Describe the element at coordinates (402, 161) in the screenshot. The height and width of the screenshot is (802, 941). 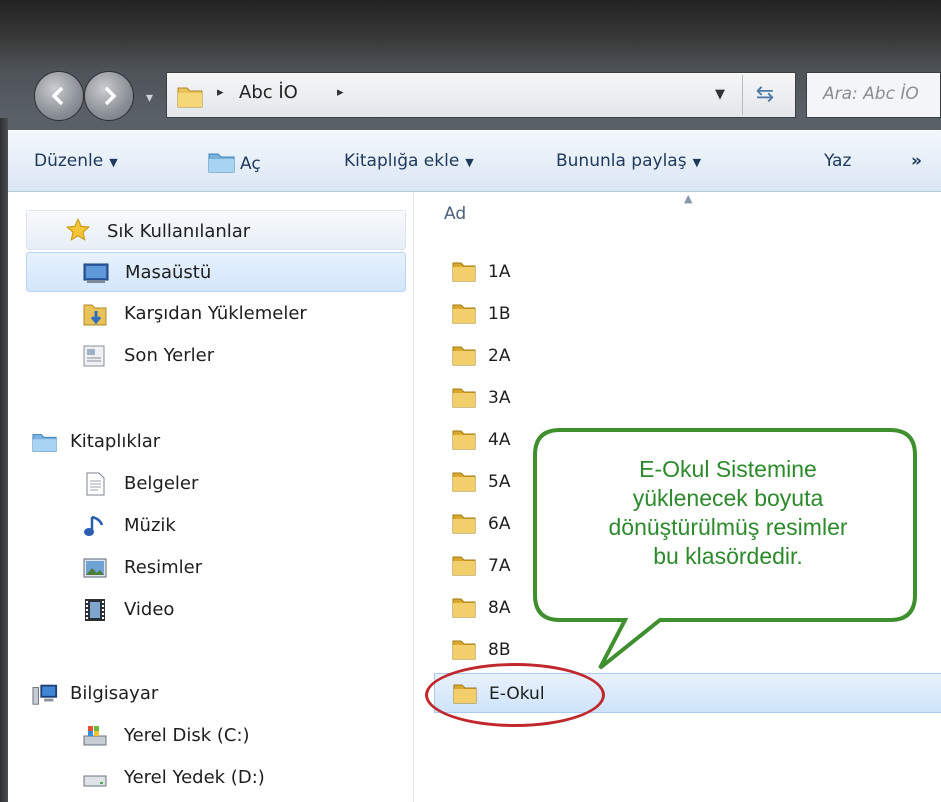
I see `add-to-library-label: Kitaplığa ekle` at that location.